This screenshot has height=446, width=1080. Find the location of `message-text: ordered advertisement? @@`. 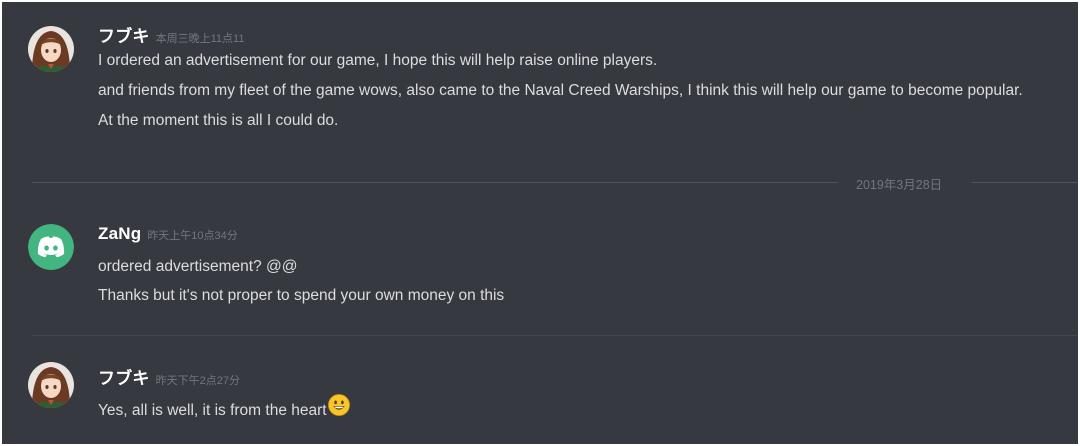

message-text: ordered advertisement? @@ is located at coordinates (198, 266).